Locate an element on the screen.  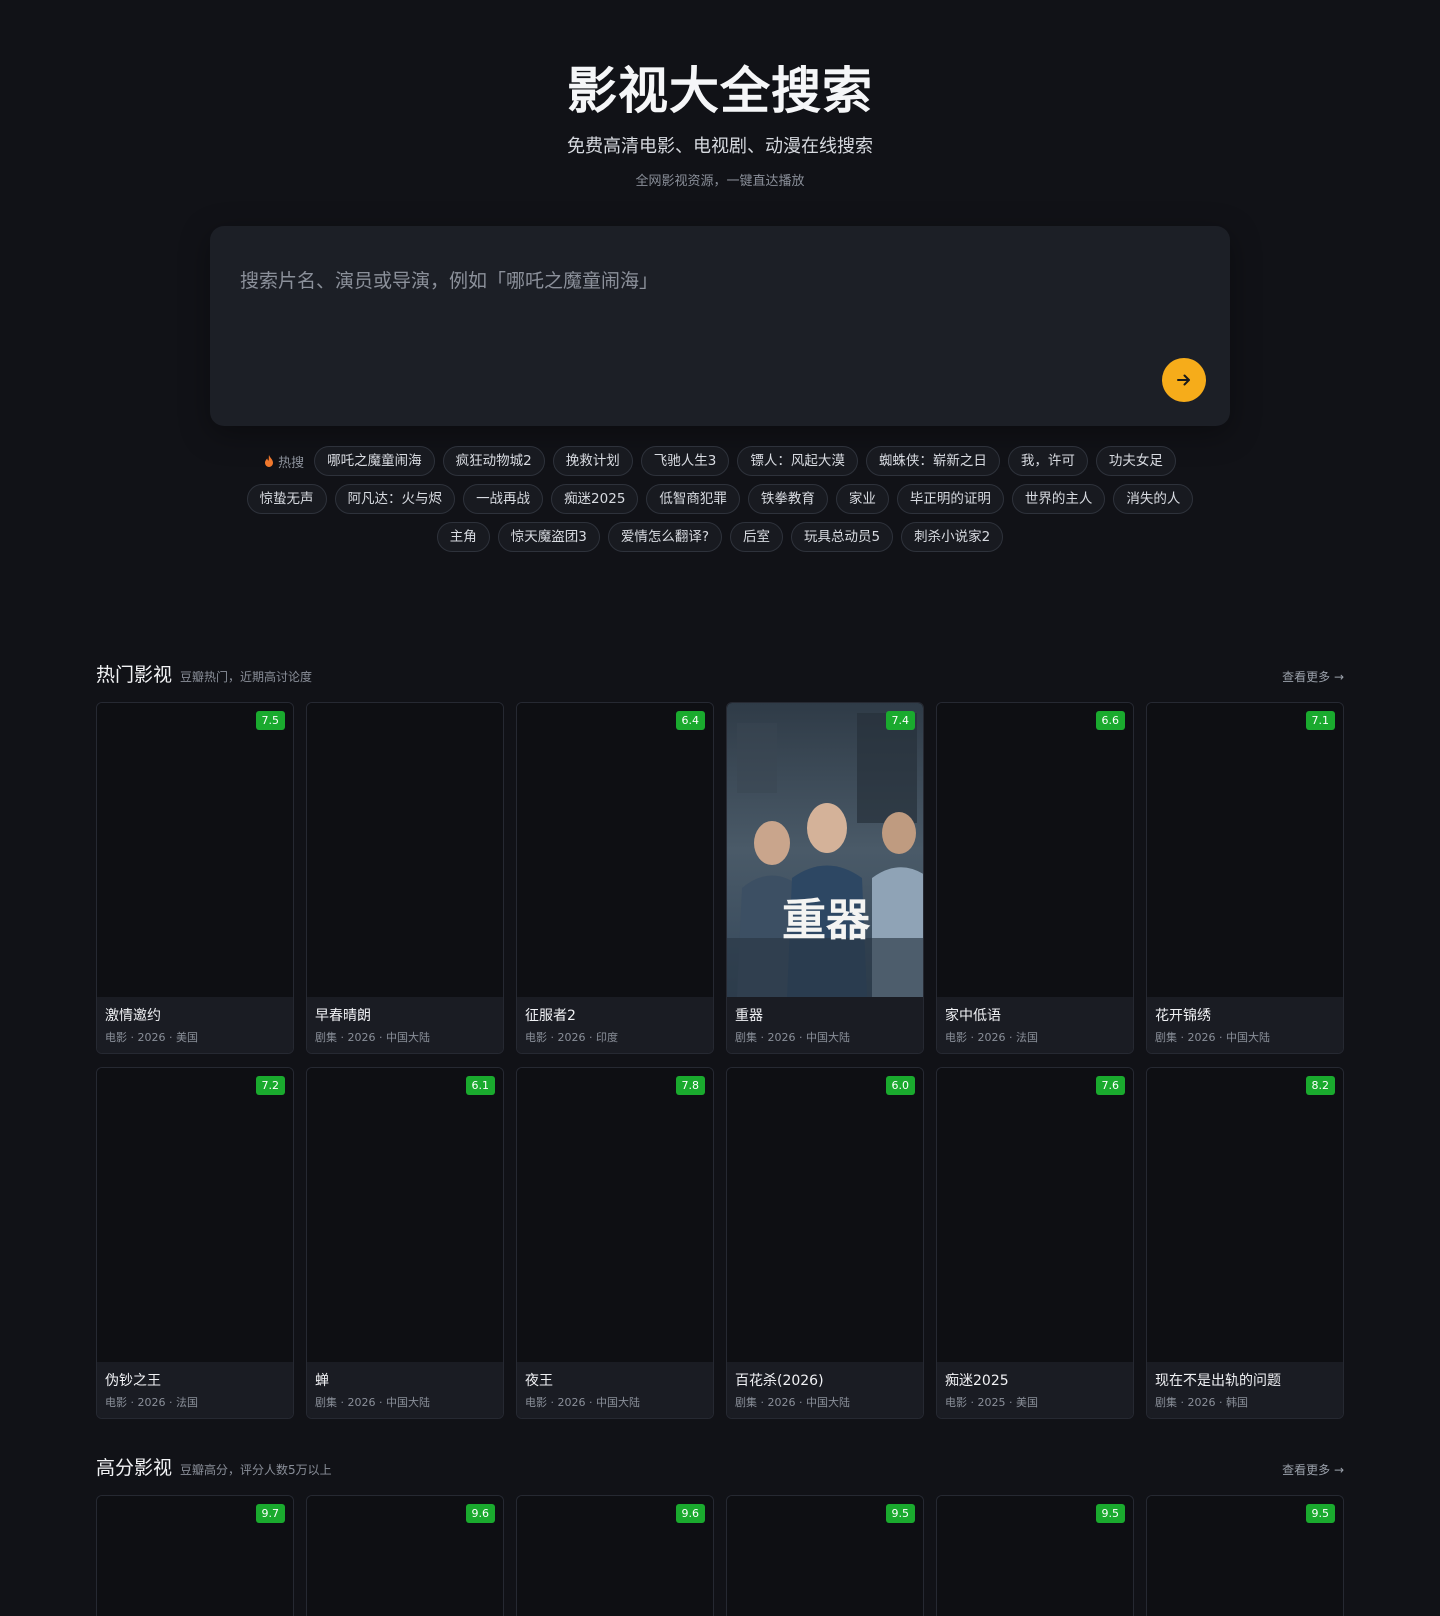
score-badge: 7.2 is located at coordinates (270, 1085).